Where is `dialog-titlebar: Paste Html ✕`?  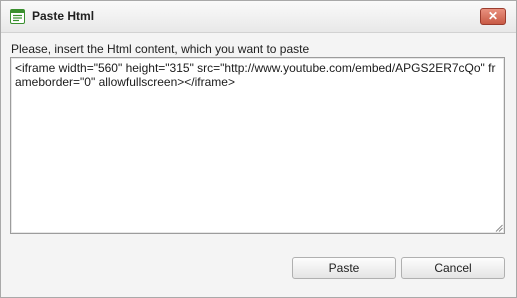
dialog-titlebar: Paste Html ✕ is located at coordinates (258, 17).